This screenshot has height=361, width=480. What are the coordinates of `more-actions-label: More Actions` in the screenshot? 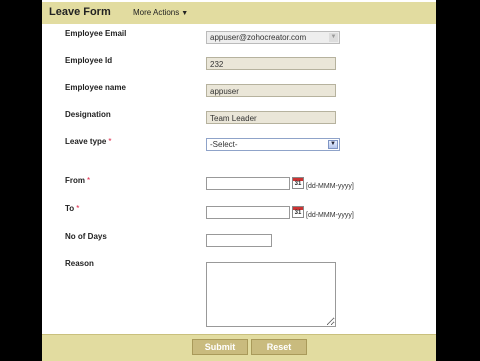 It's located at (156, 12).